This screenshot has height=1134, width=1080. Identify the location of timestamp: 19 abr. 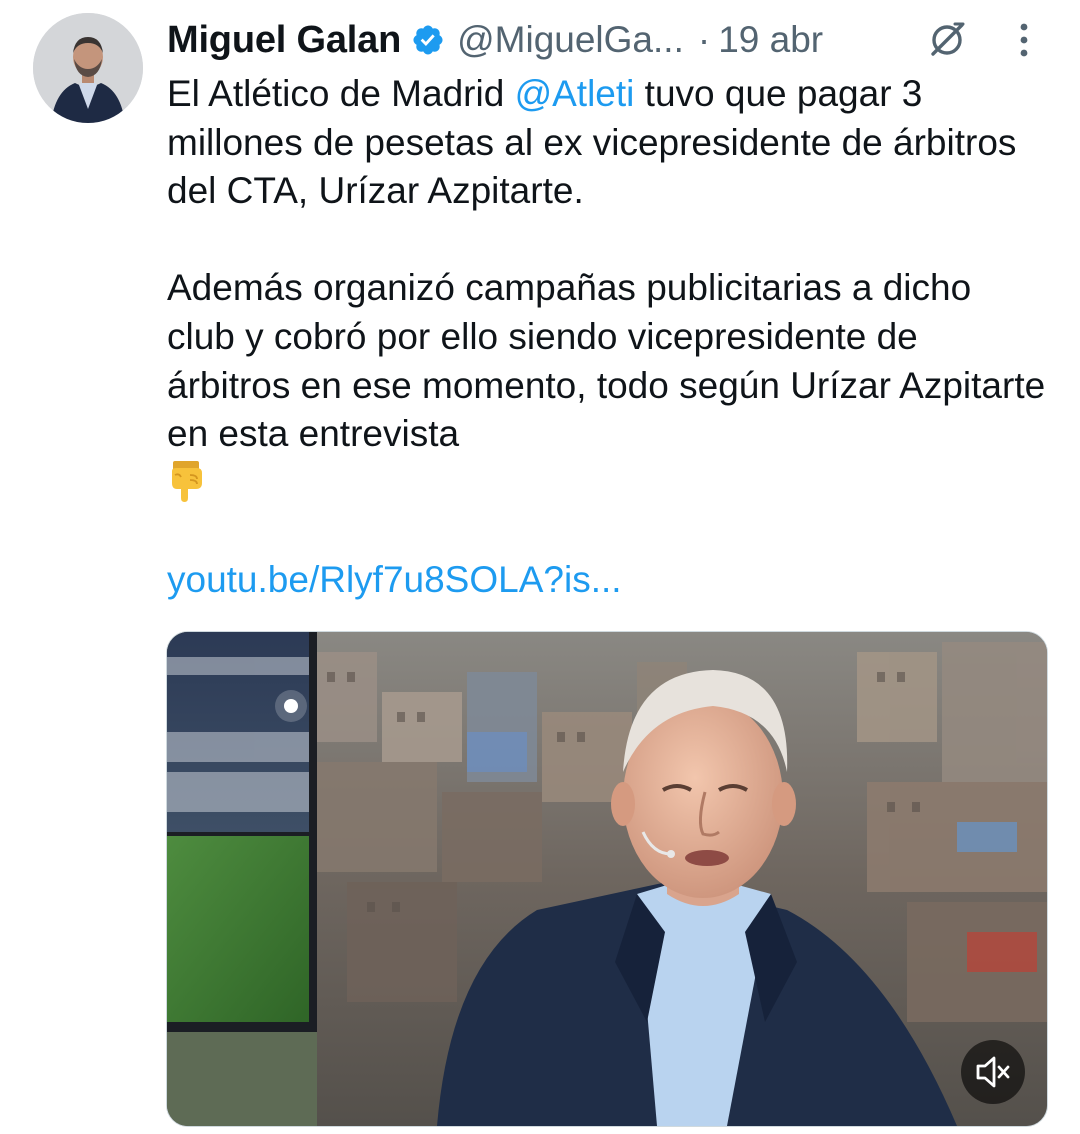
(770, 40).